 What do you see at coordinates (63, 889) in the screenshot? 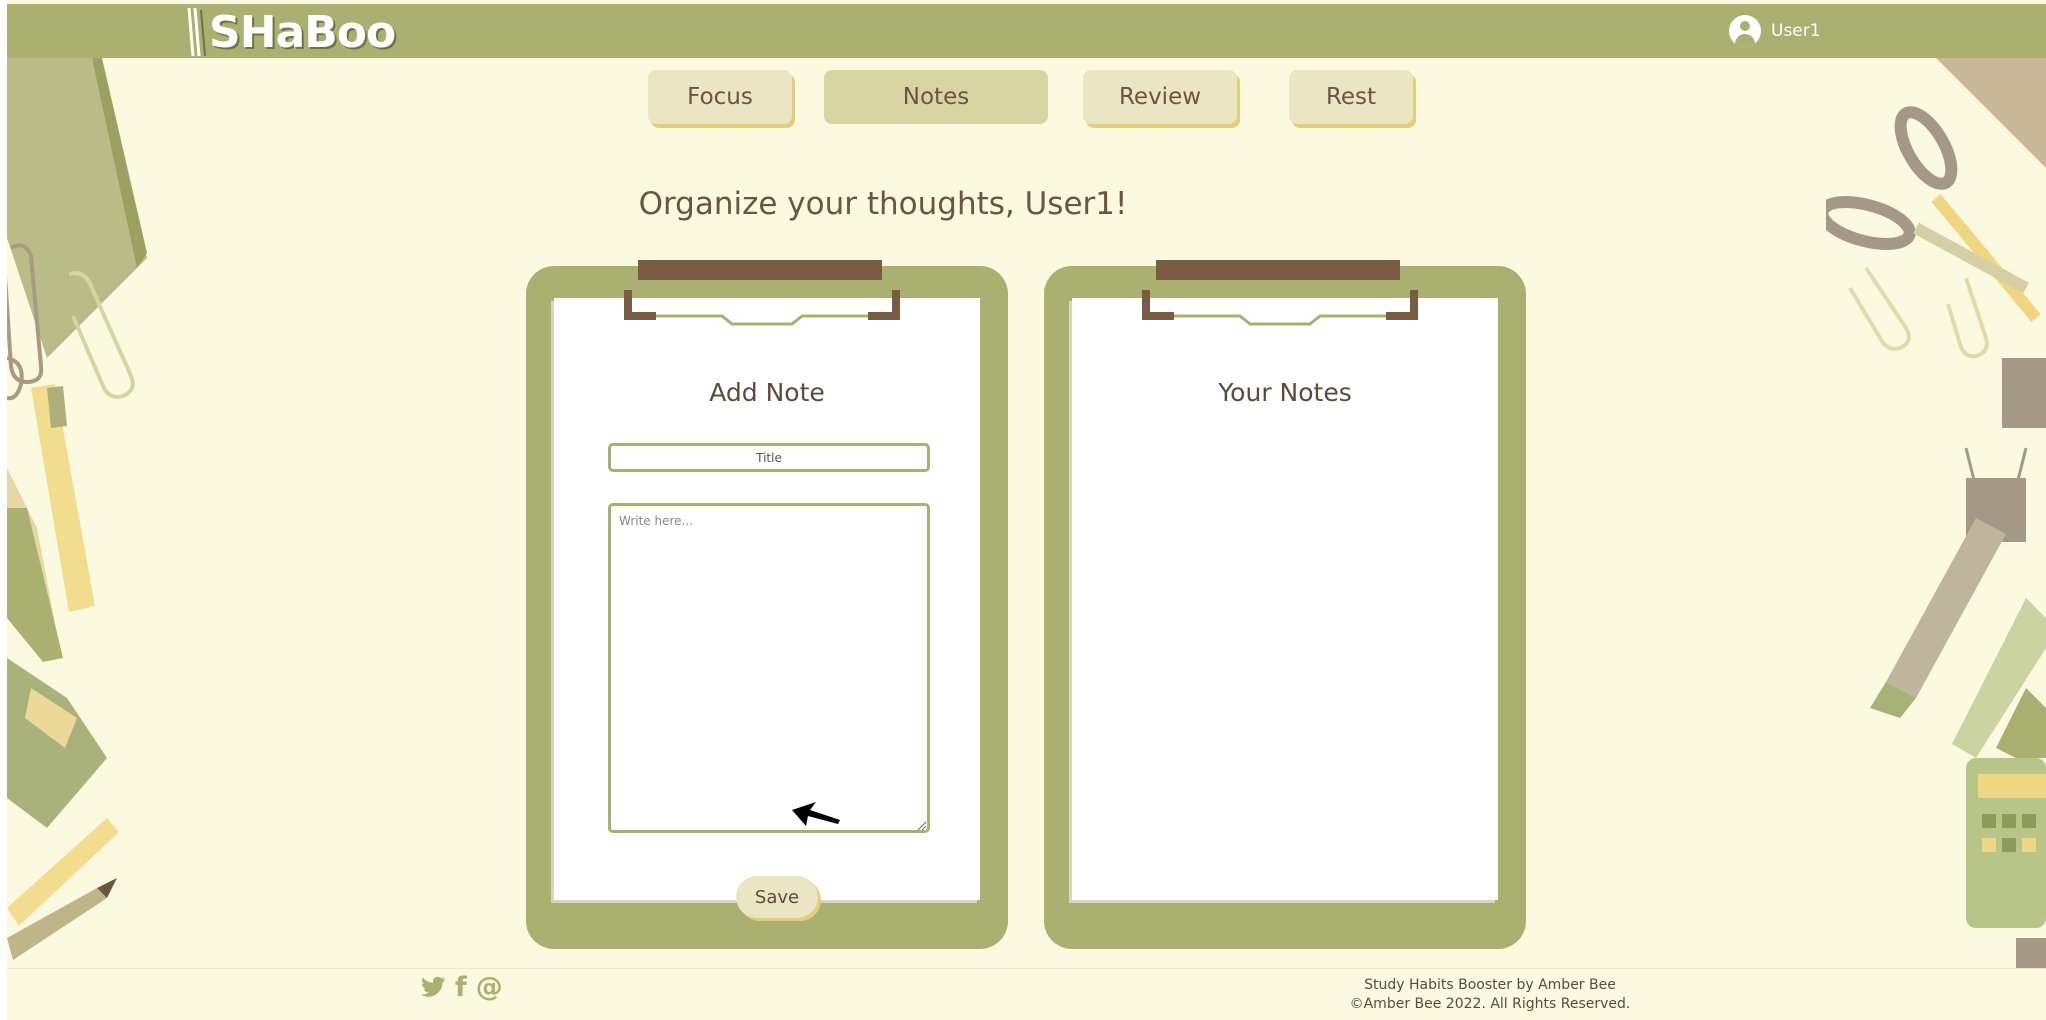
I see `pencil-icon` at bounding box center [63, 889].